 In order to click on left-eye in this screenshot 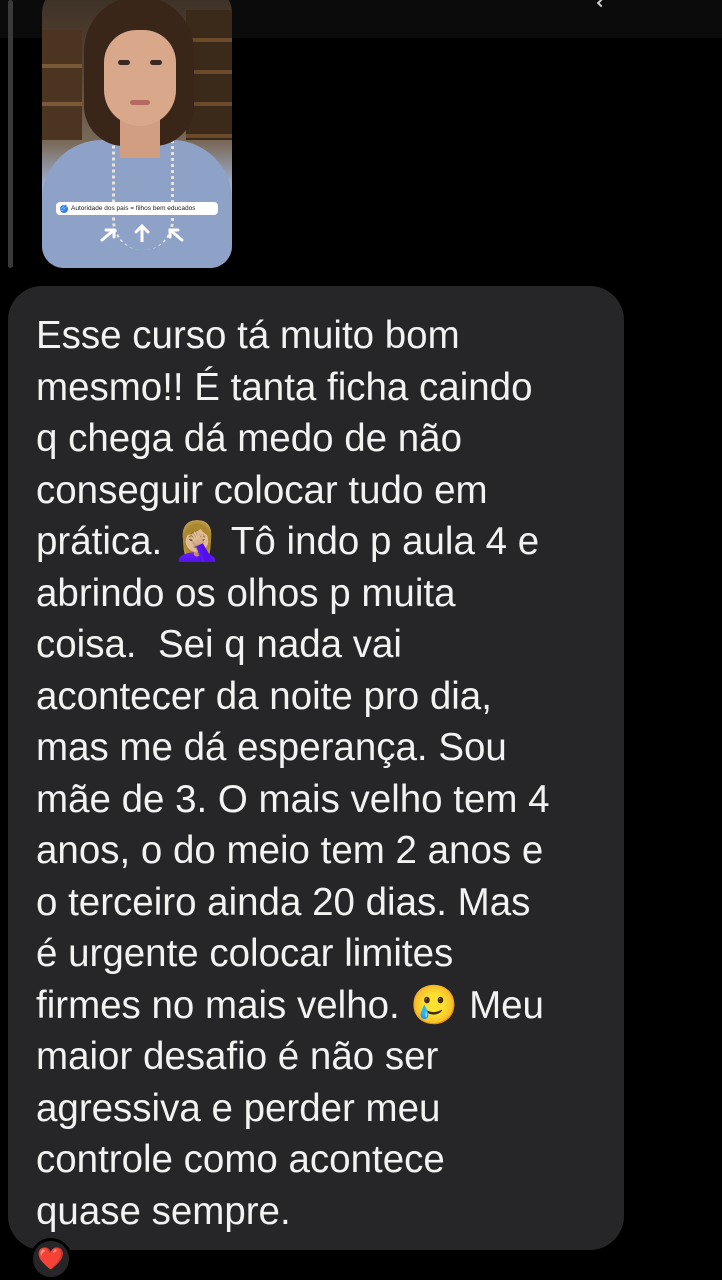, I will do `click(124, 62)`.